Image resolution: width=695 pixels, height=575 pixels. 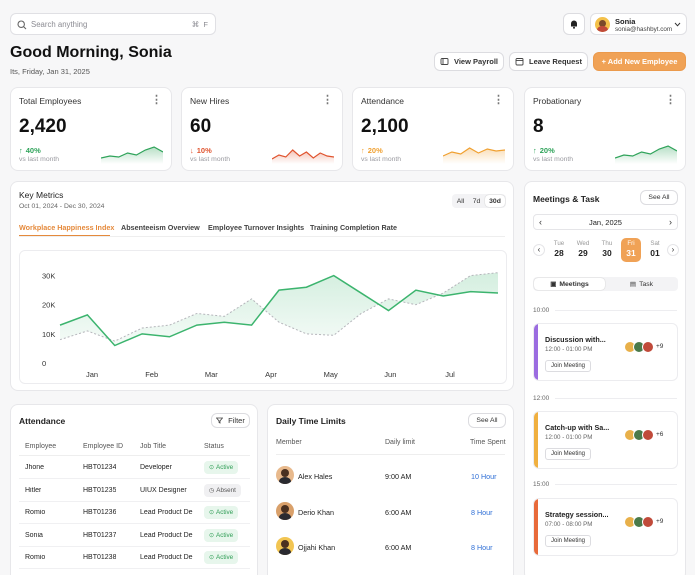 I want to click on week-next-button: ›, so click(x=673, y=250).